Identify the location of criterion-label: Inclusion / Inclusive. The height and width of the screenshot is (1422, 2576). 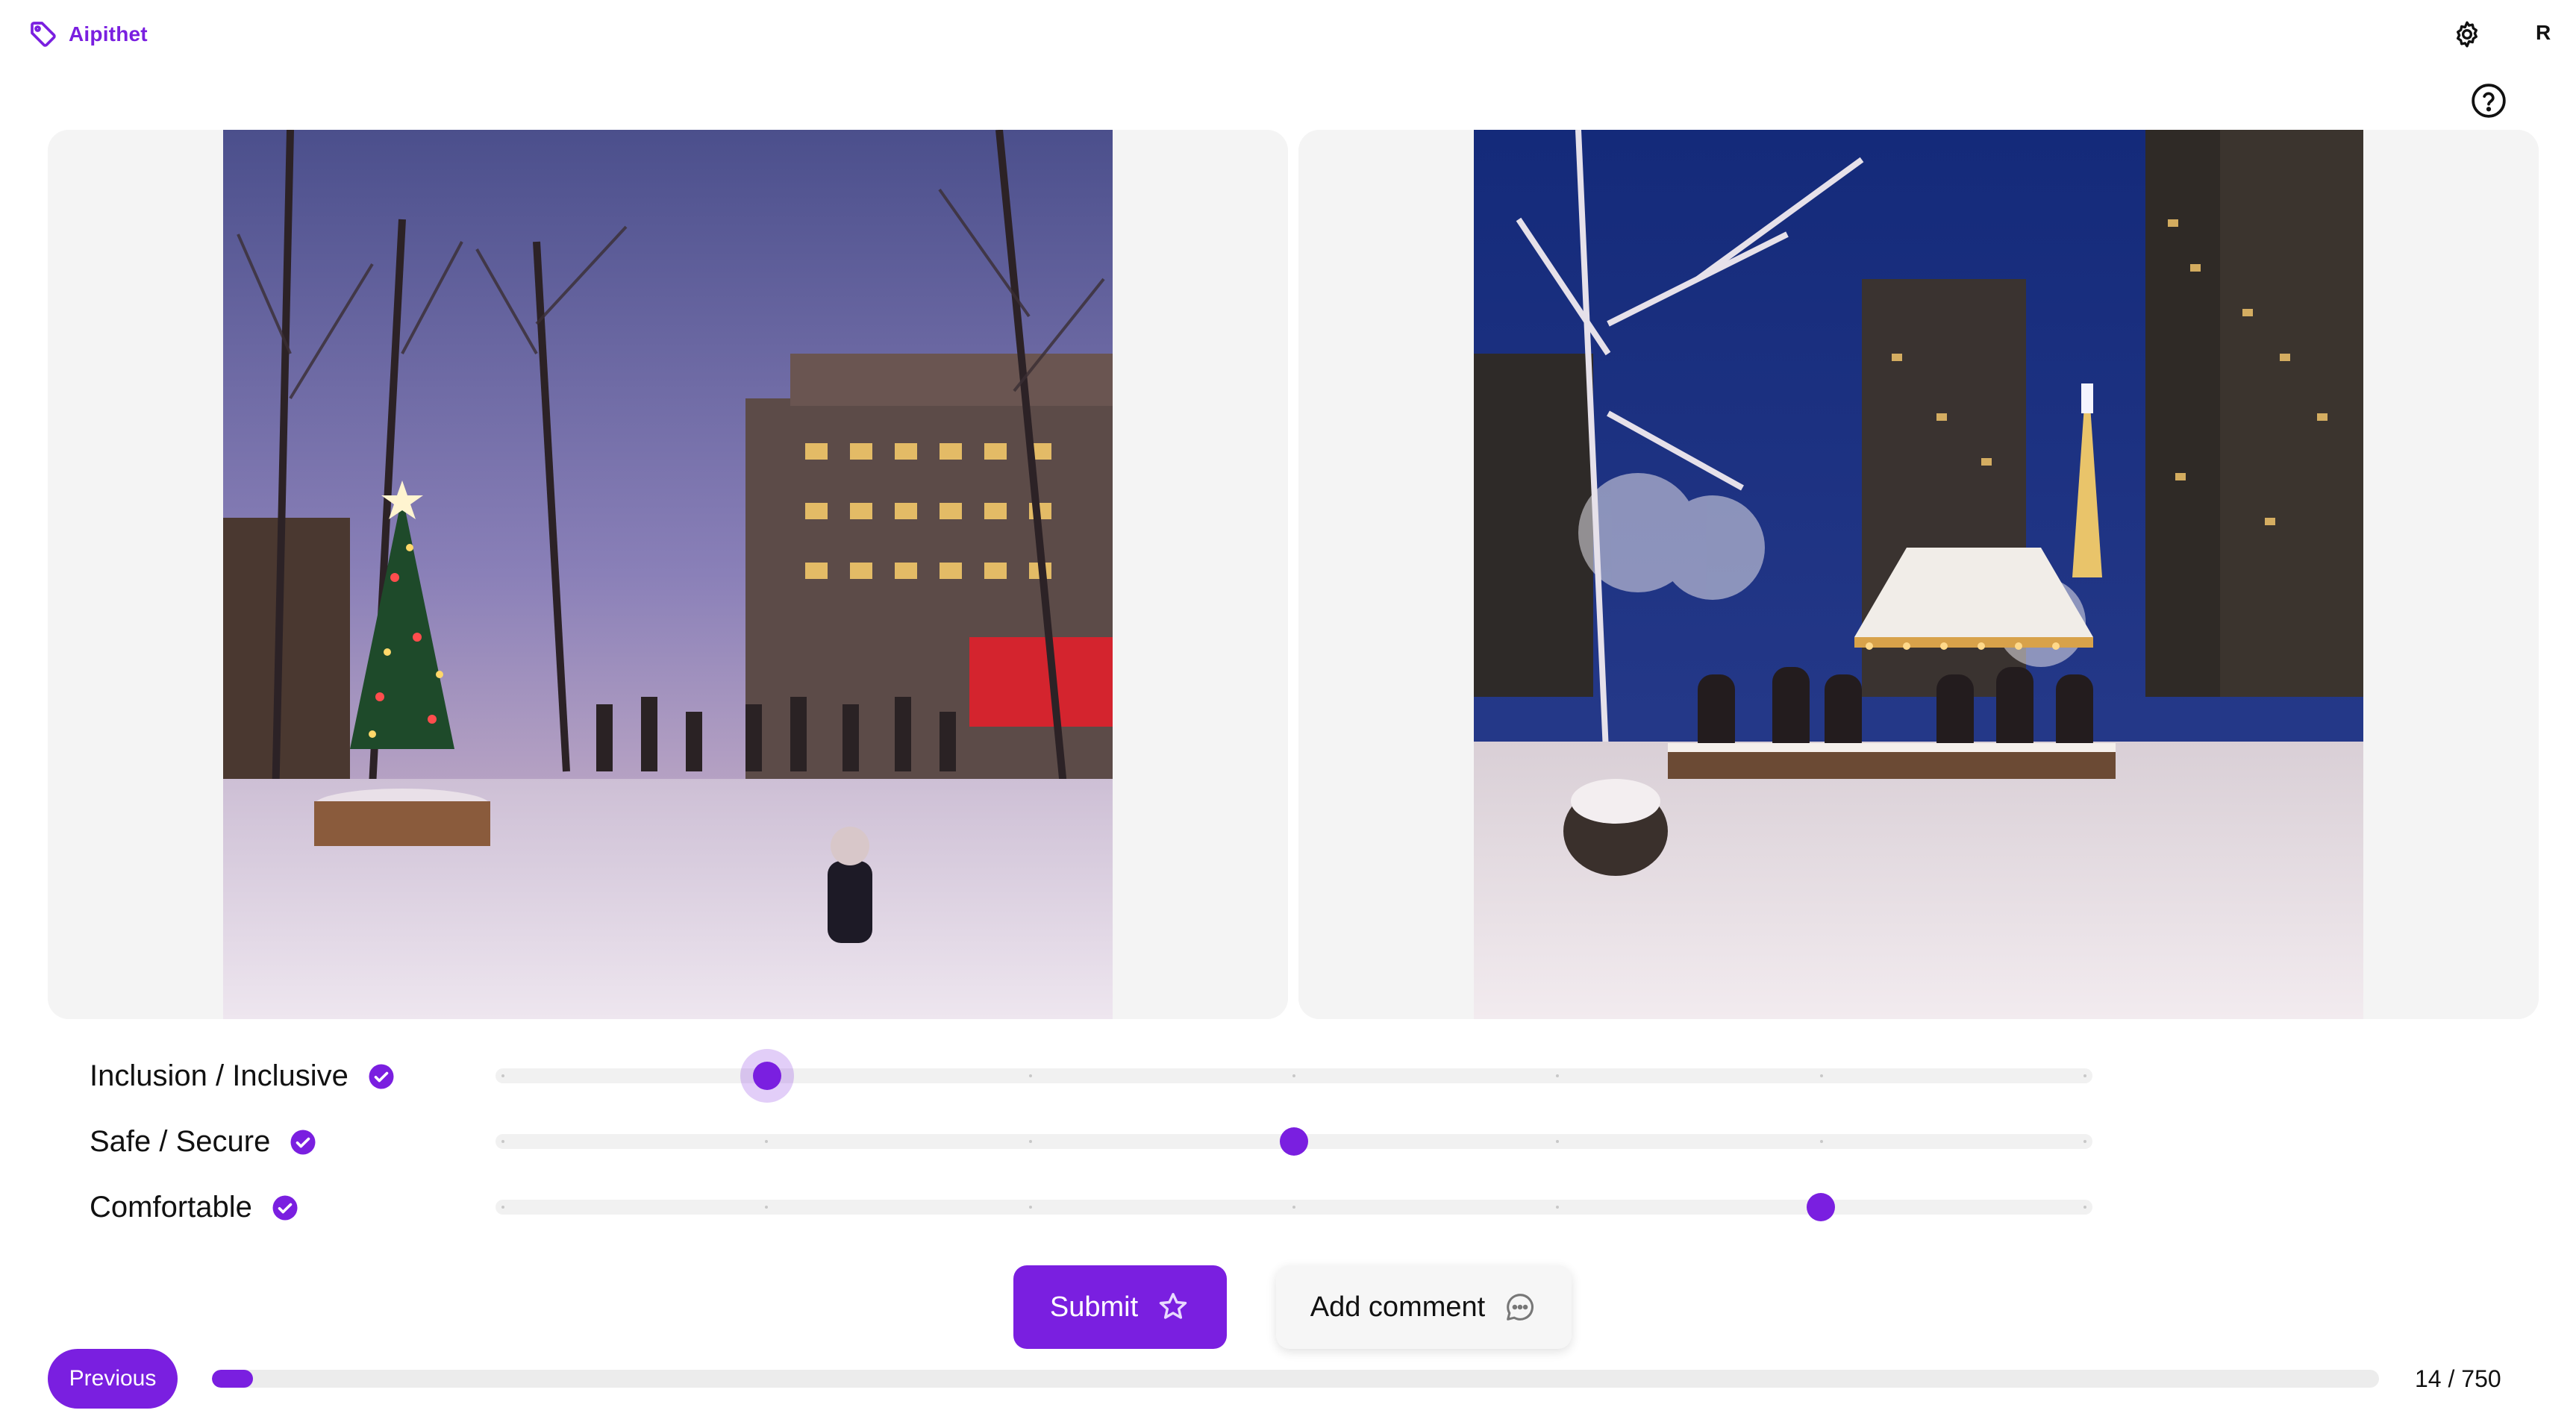
(219, 1075).